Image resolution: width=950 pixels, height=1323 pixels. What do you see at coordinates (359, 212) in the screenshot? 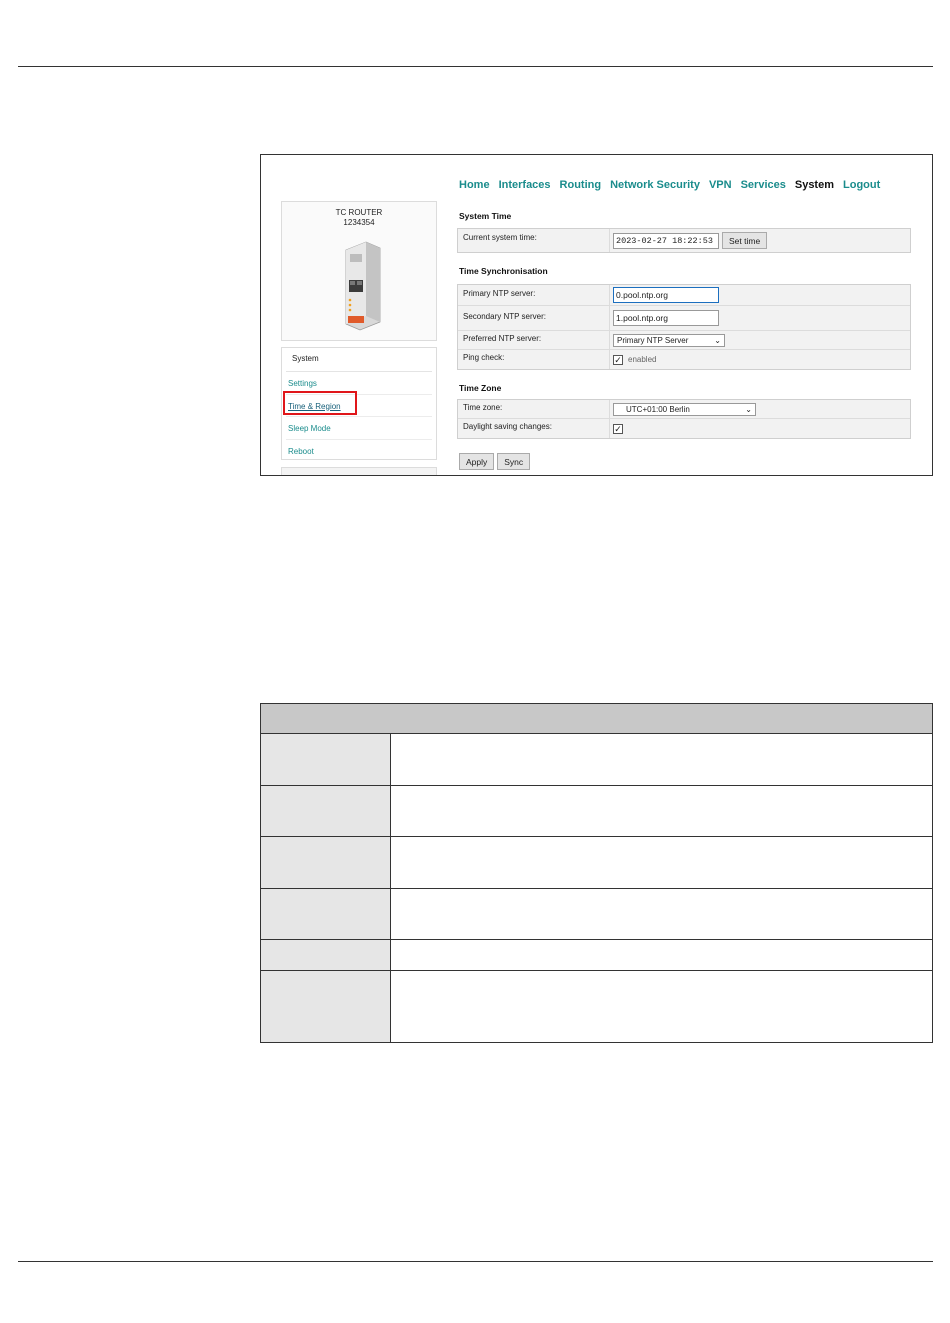
I see `device-model: TC ROUTER` at bounding box center [359, 212].